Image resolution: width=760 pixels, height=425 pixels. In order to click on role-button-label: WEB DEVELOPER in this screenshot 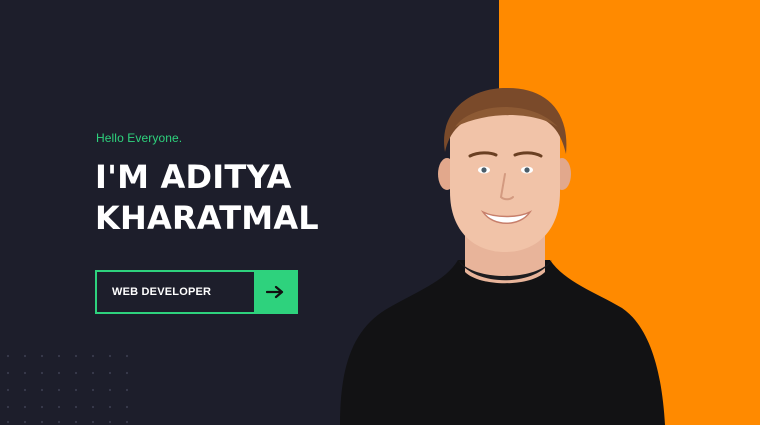, I will do `click(162, 292)`.